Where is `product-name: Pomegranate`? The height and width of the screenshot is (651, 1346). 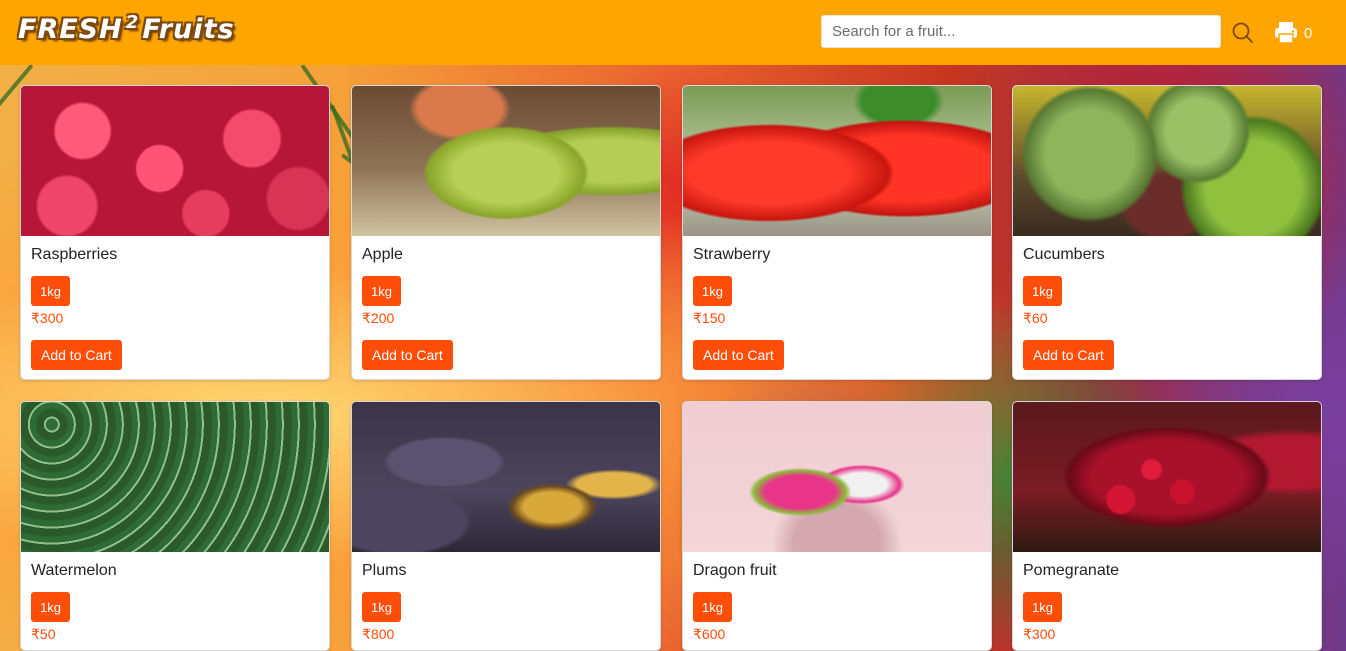
product-name: Pomegranate is located at coordinates (1071, 570).